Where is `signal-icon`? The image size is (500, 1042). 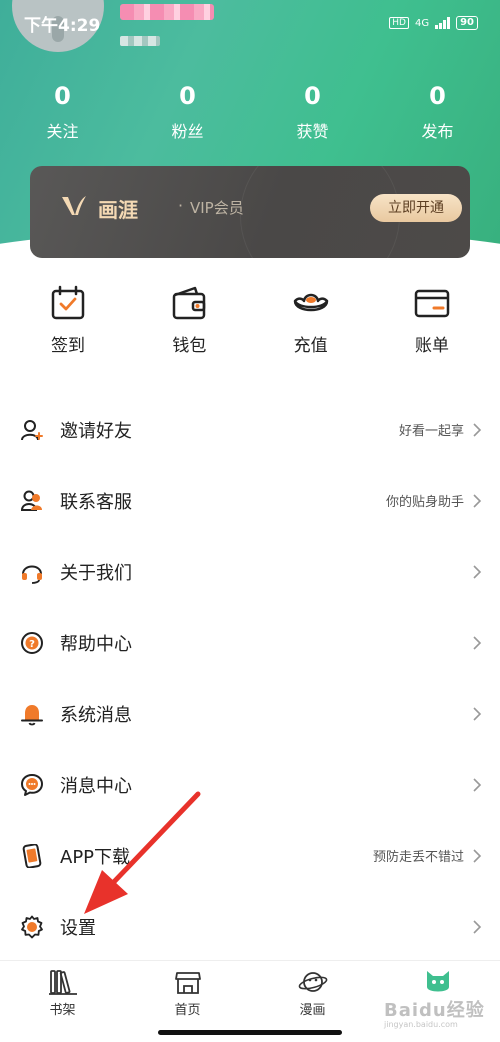
signal-icon is located at coordinates (443, 23).